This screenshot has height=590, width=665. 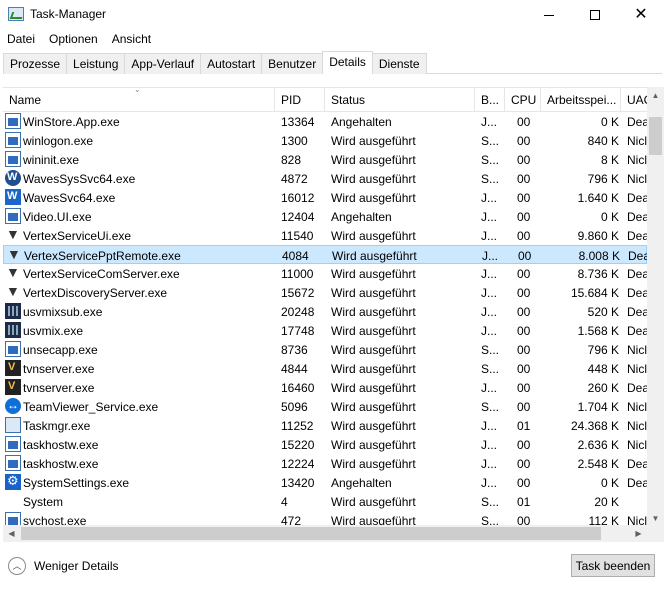 I want to click on scroll-up-icon: ▲, so click(x=655, y=95).